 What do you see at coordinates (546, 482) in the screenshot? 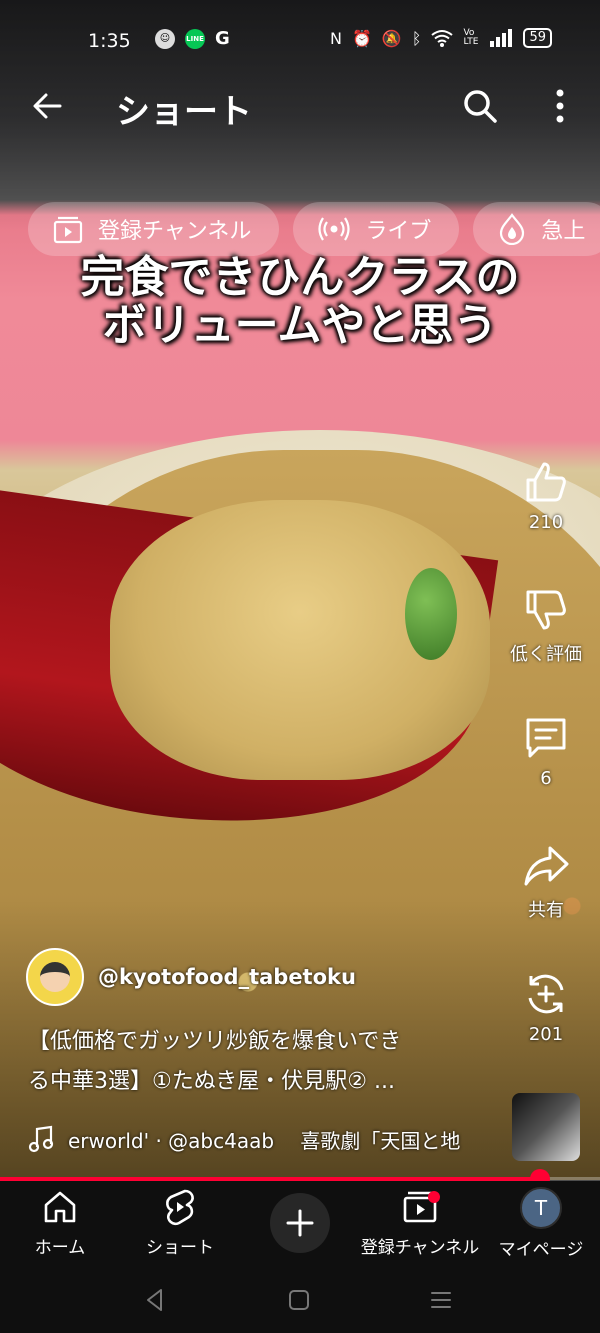
I see `thumbs-up-icon` at bounding box center [546, 482].